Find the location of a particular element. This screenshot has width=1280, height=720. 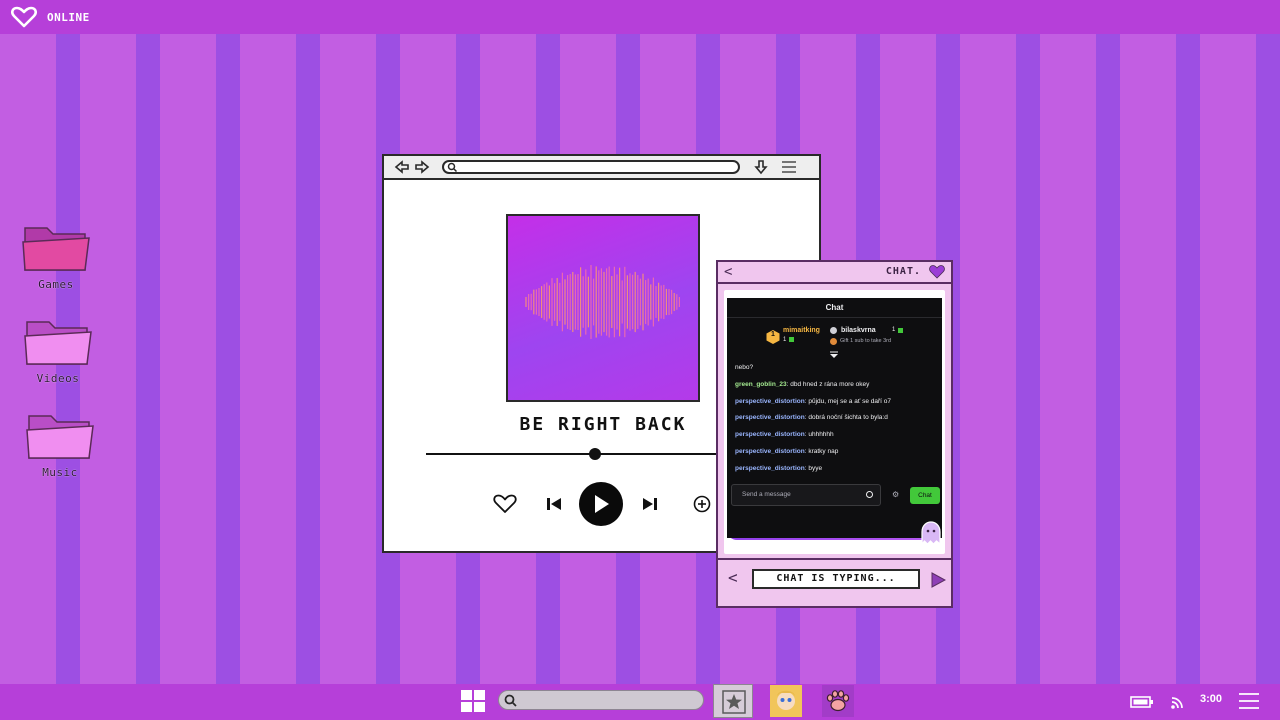

paw-app-icon is located at coordinates (838, 701).